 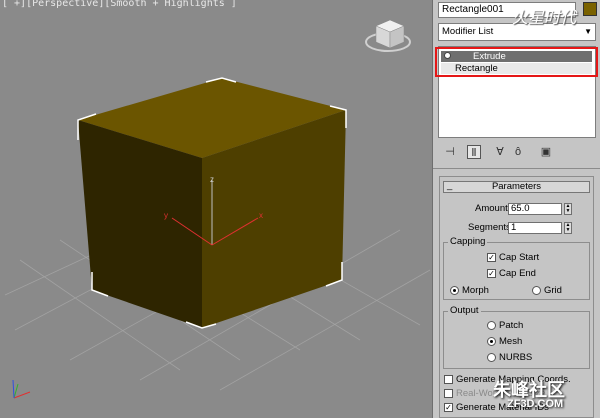 I want to click on viewport-label: [ +][Perspective][Smooth + Highlights ], so click(x=119, y=4).